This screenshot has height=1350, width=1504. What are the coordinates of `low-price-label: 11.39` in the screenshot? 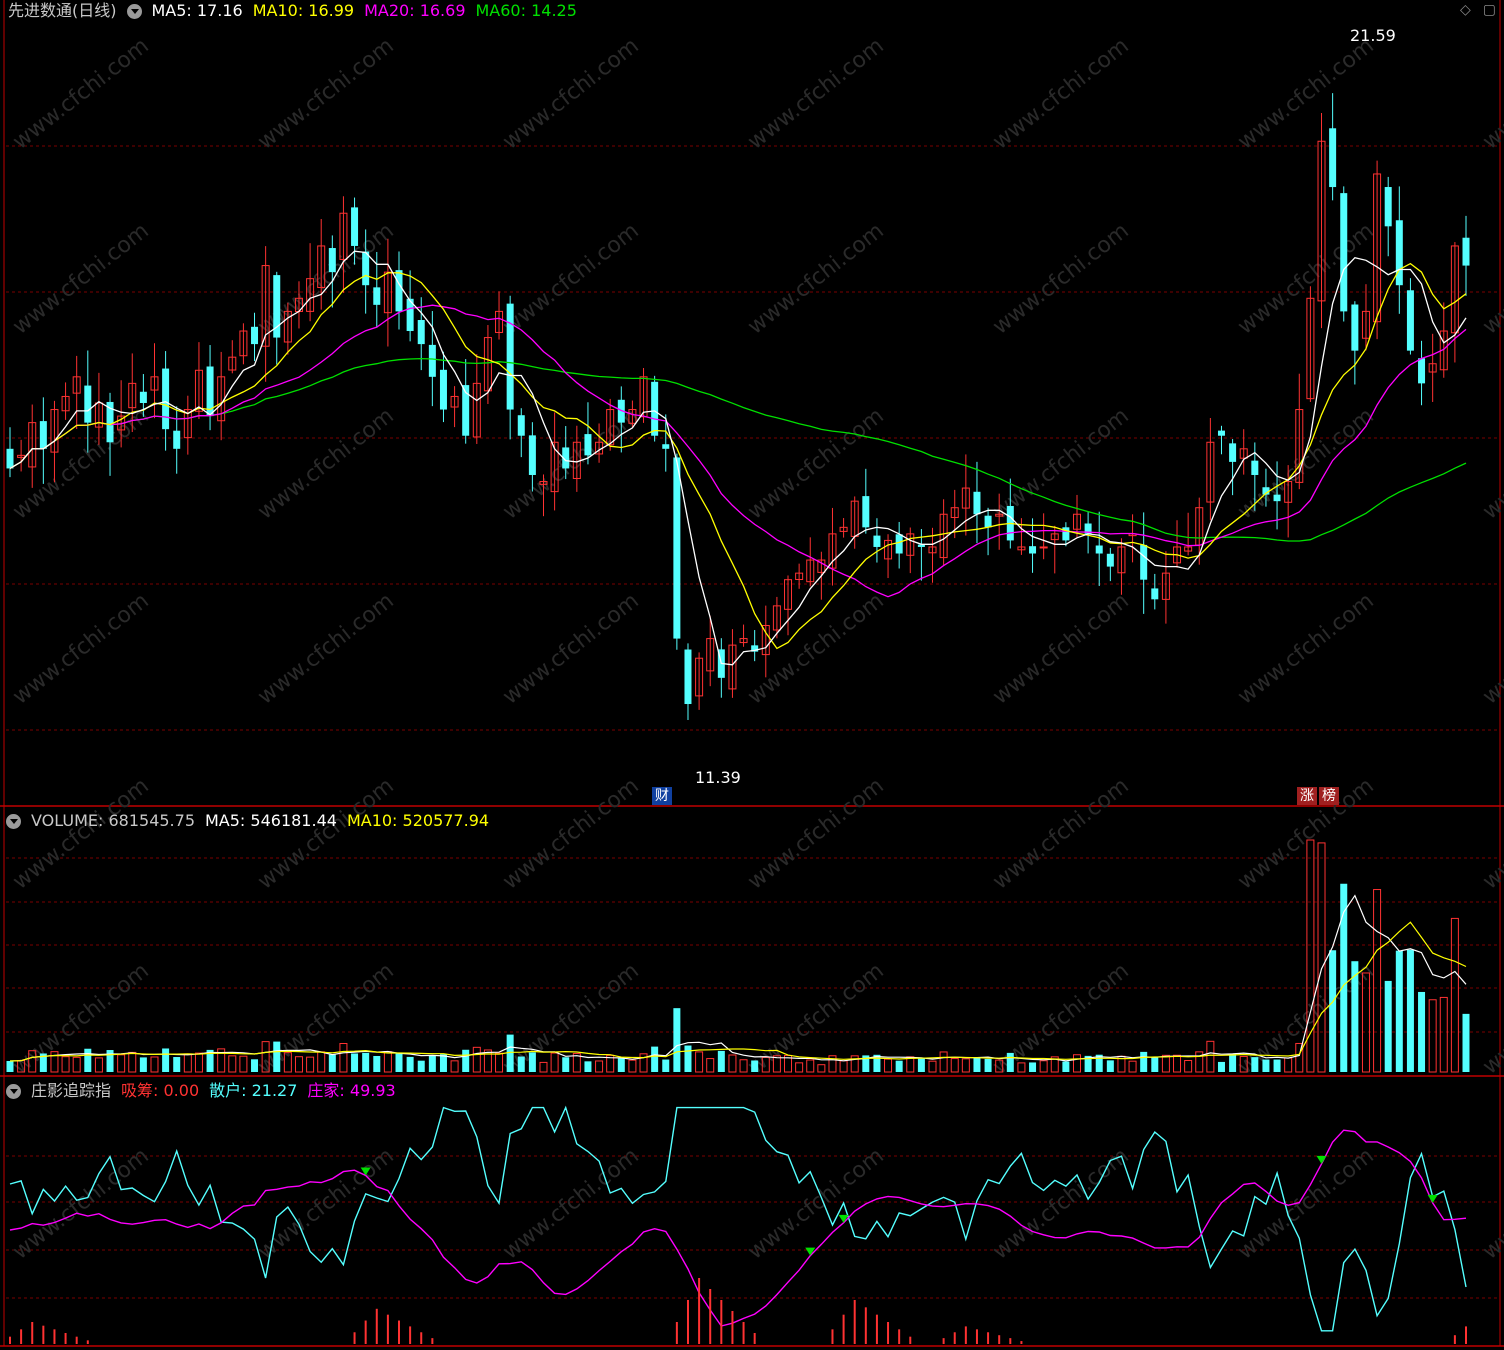 It's located at (718, 777).